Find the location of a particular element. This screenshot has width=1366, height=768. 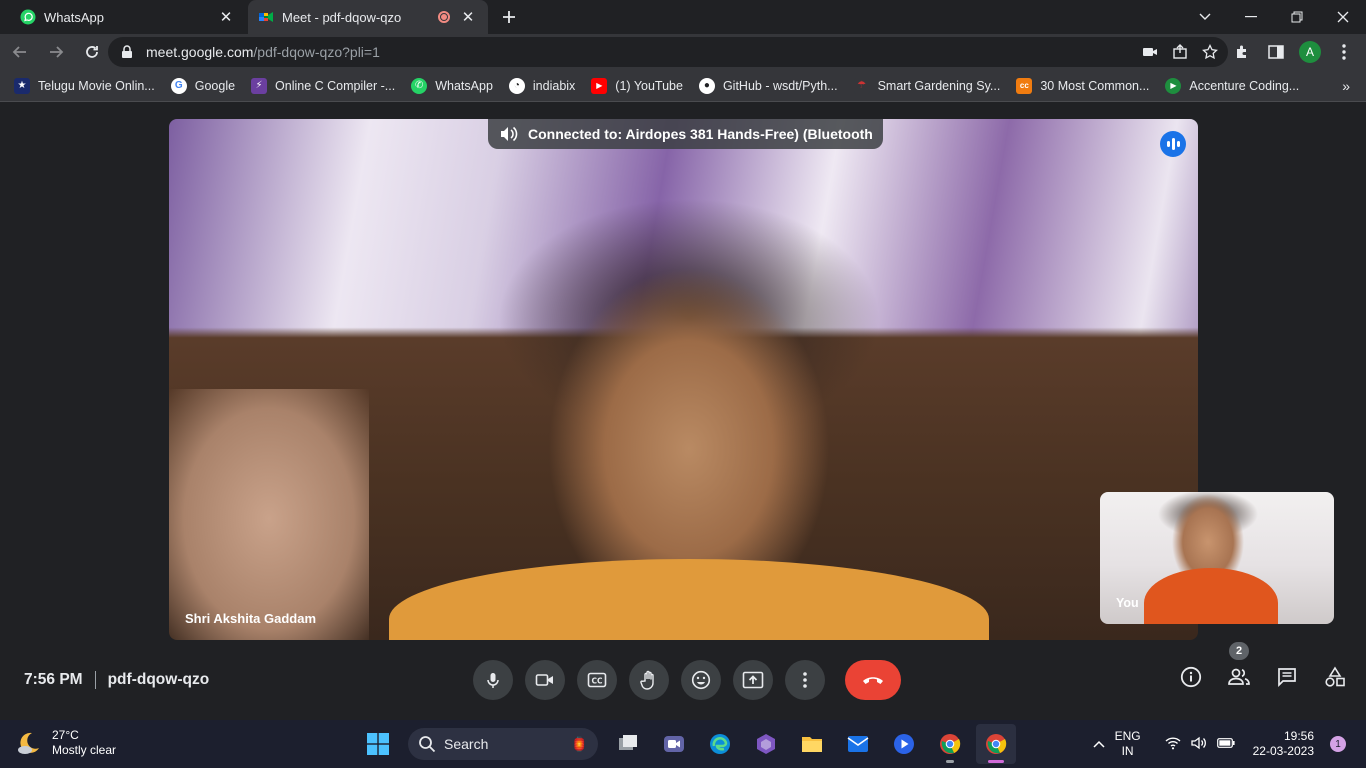

reload-button is located at coordinates (92, 52).